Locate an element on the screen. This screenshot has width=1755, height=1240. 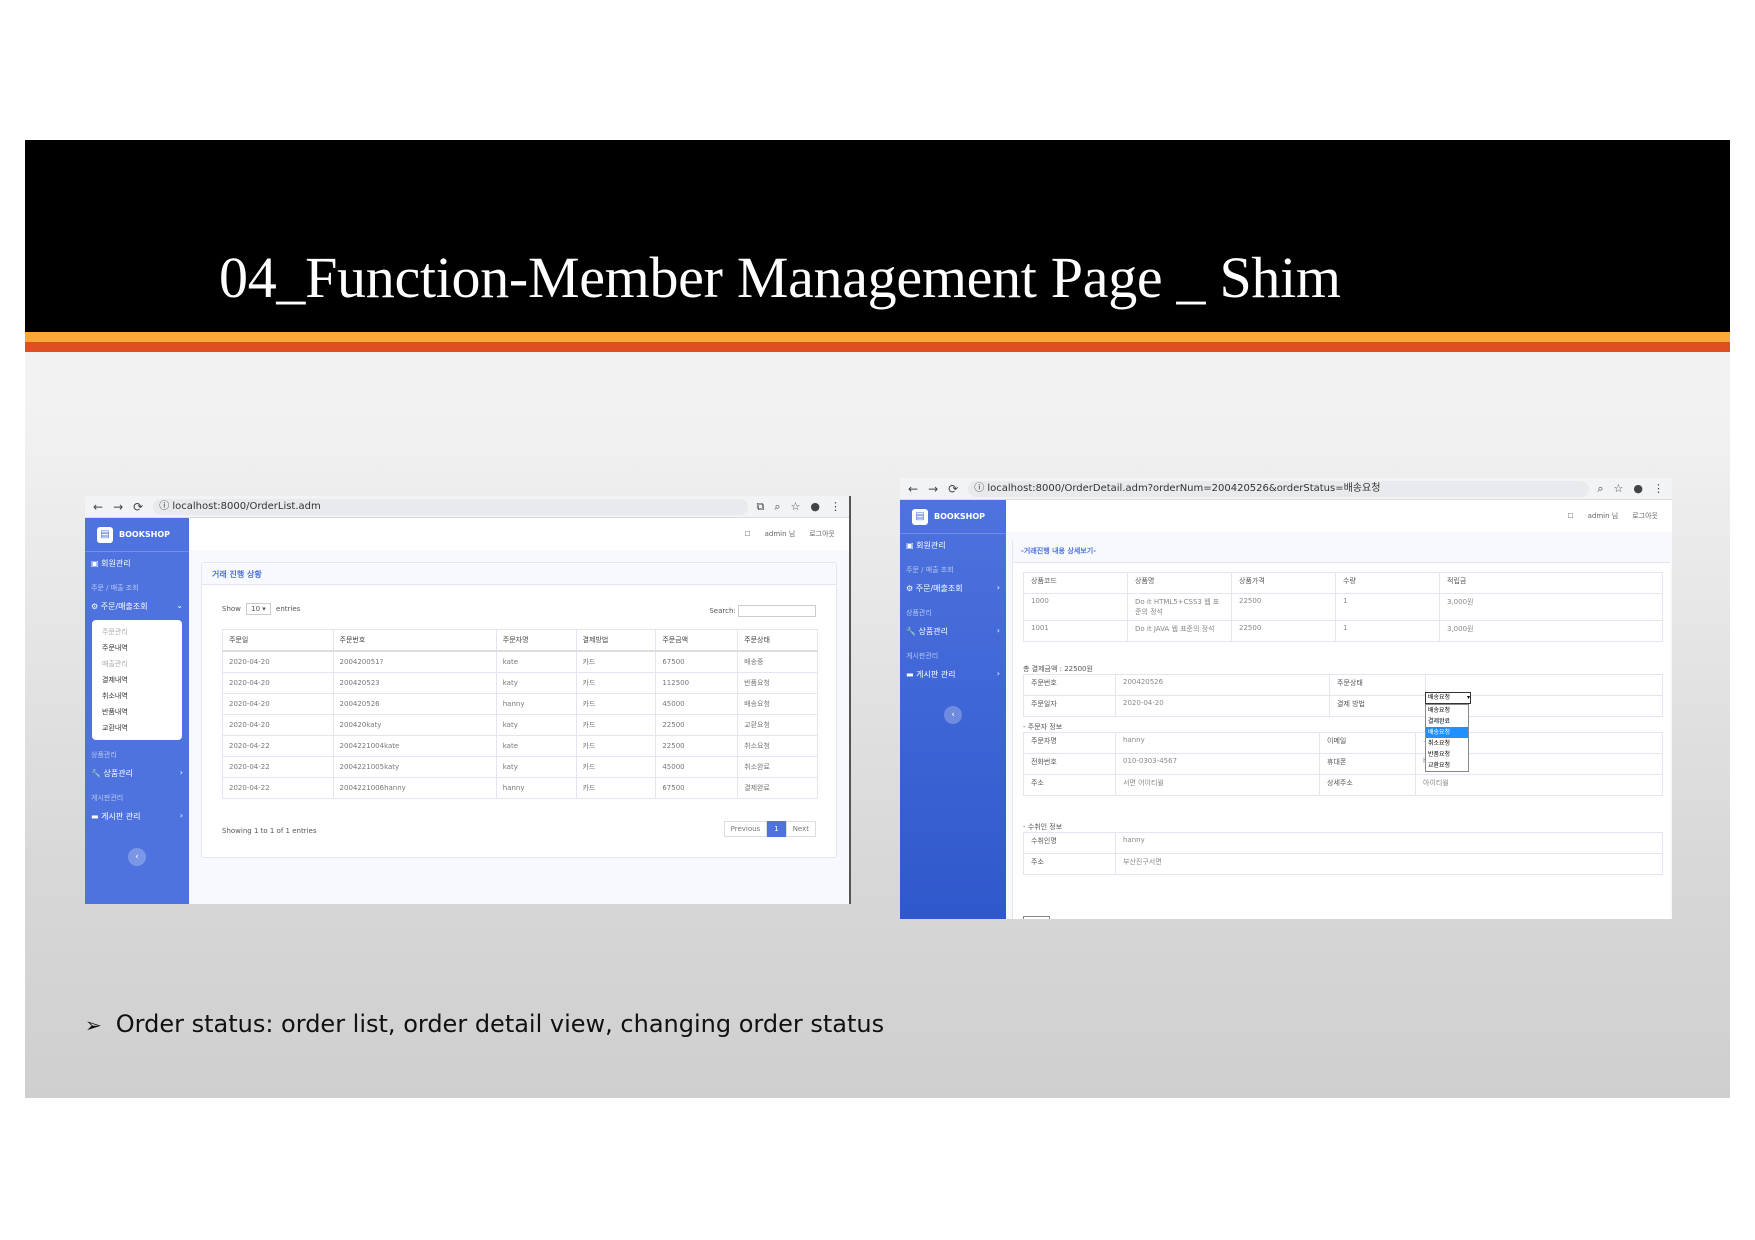
column-header: 주문일 is located at coordinates (278, 640).